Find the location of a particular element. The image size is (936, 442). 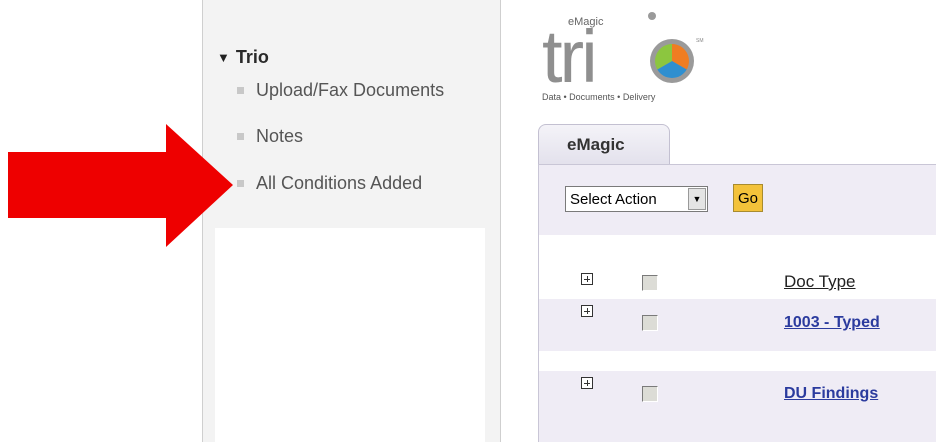

doc-type-link: 1003 - Typed is located at coordinates (832, 323).